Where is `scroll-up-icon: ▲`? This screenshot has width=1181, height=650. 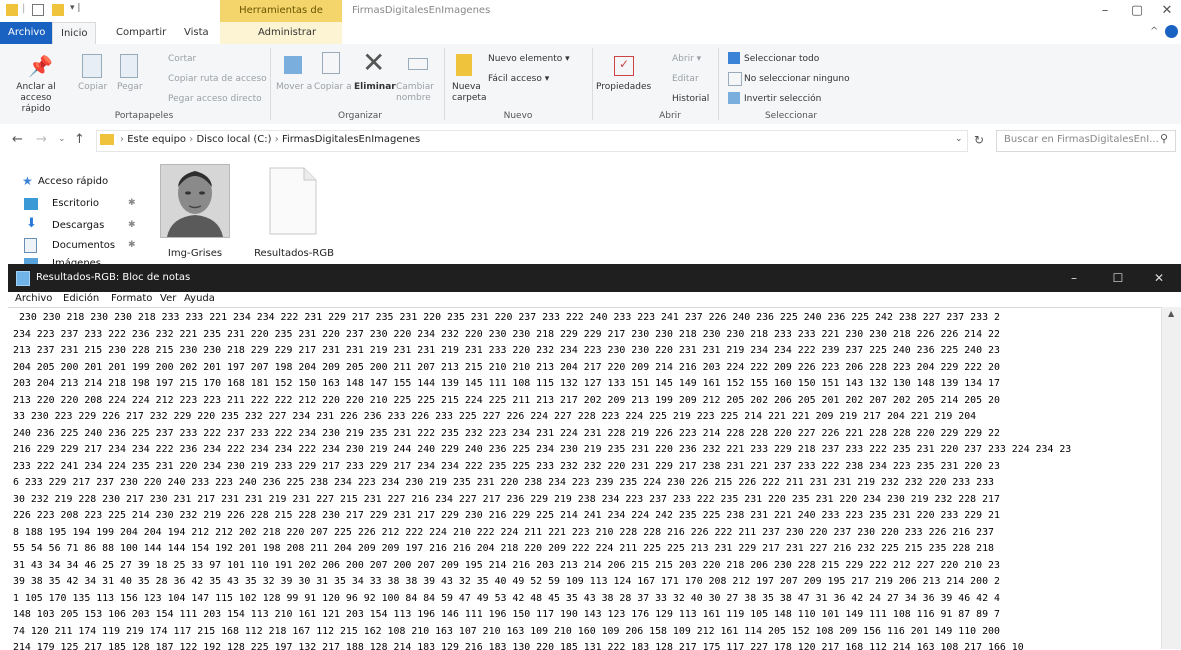
scroll-up-icon: ▲ is located at coordinates (1171, 313).